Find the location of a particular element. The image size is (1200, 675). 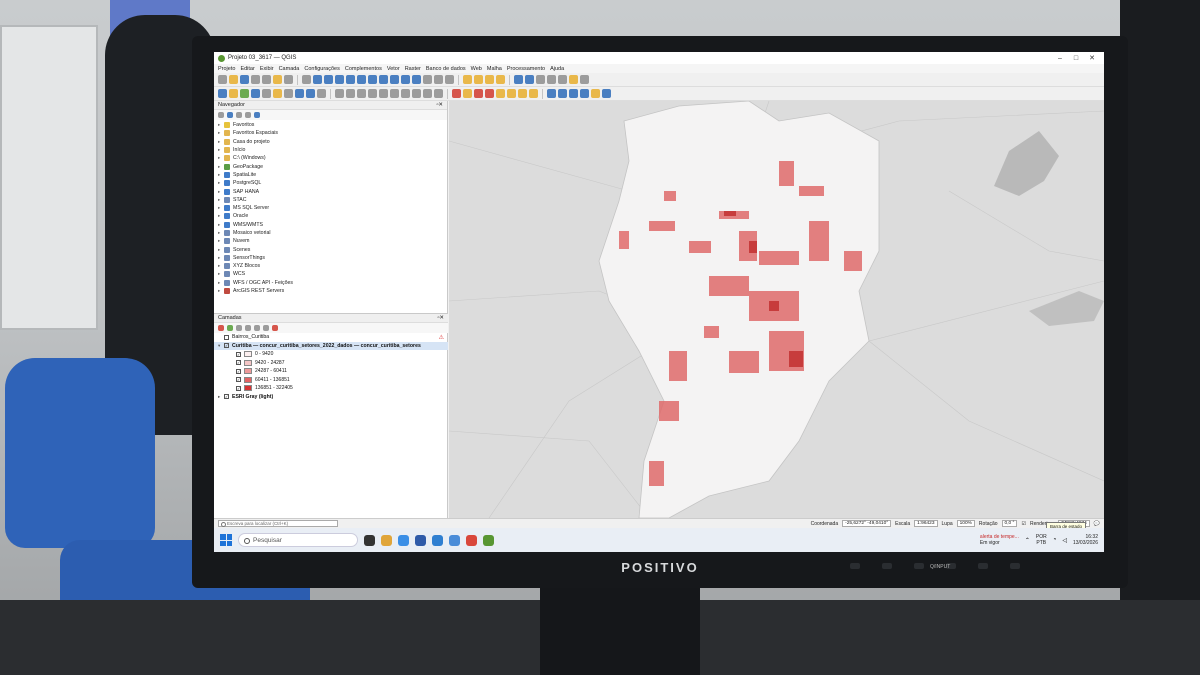

properties-icon is located at coordinates (257, 115).